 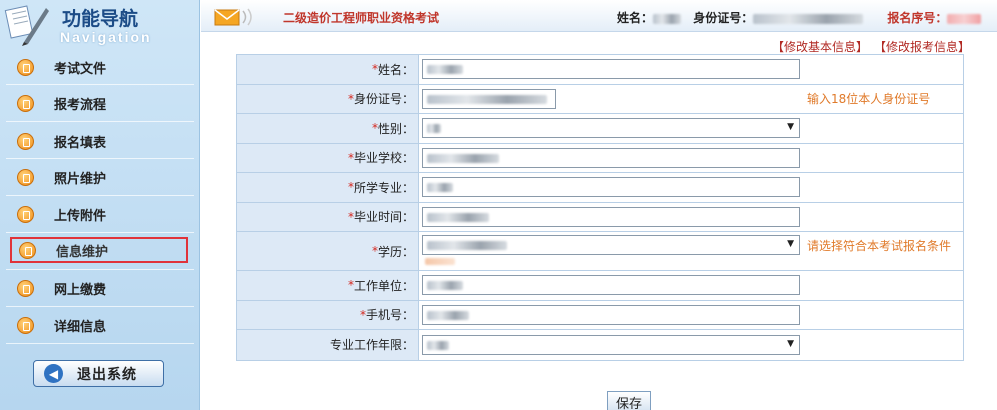 What do you see at coordinates (629, 400) in the screenshot?
I see `save-button: 保存` at bounding box center [629, 400].